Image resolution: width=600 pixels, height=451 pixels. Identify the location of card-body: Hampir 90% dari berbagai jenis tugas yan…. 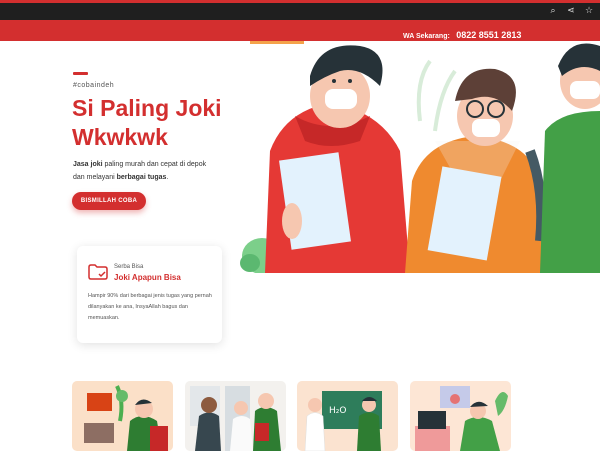
(150, 307).